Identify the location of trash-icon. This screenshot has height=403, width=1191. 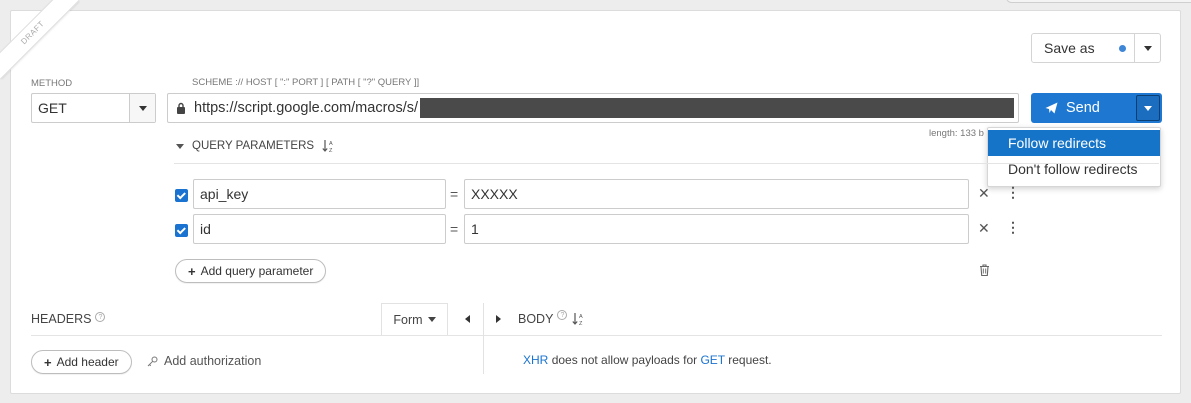
(984, 270).